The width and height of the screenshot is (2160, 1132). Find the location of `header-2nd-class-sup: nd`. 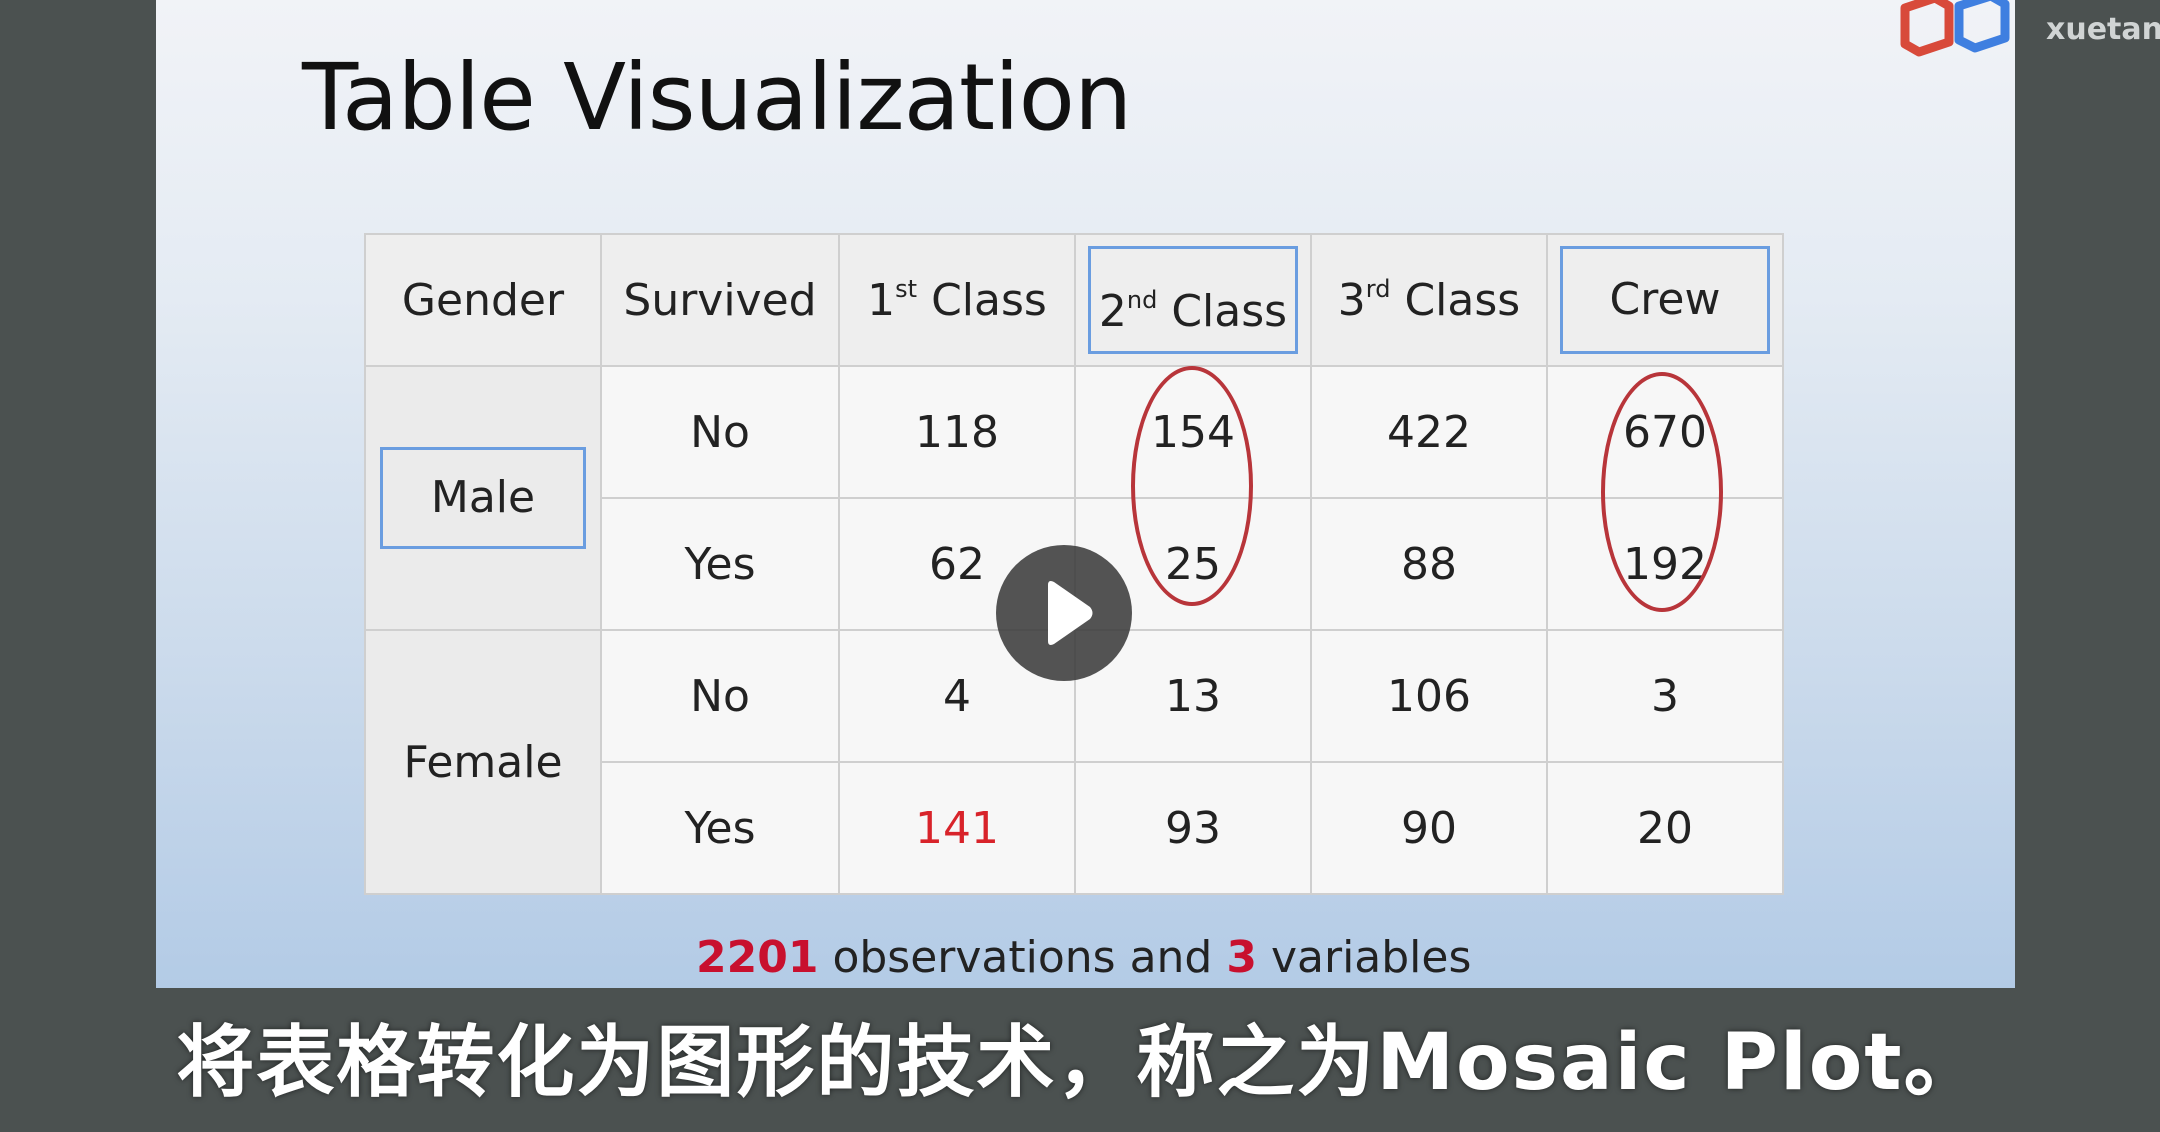

header-2nd-class-sup: nd is located at coordinates (1142, 300).